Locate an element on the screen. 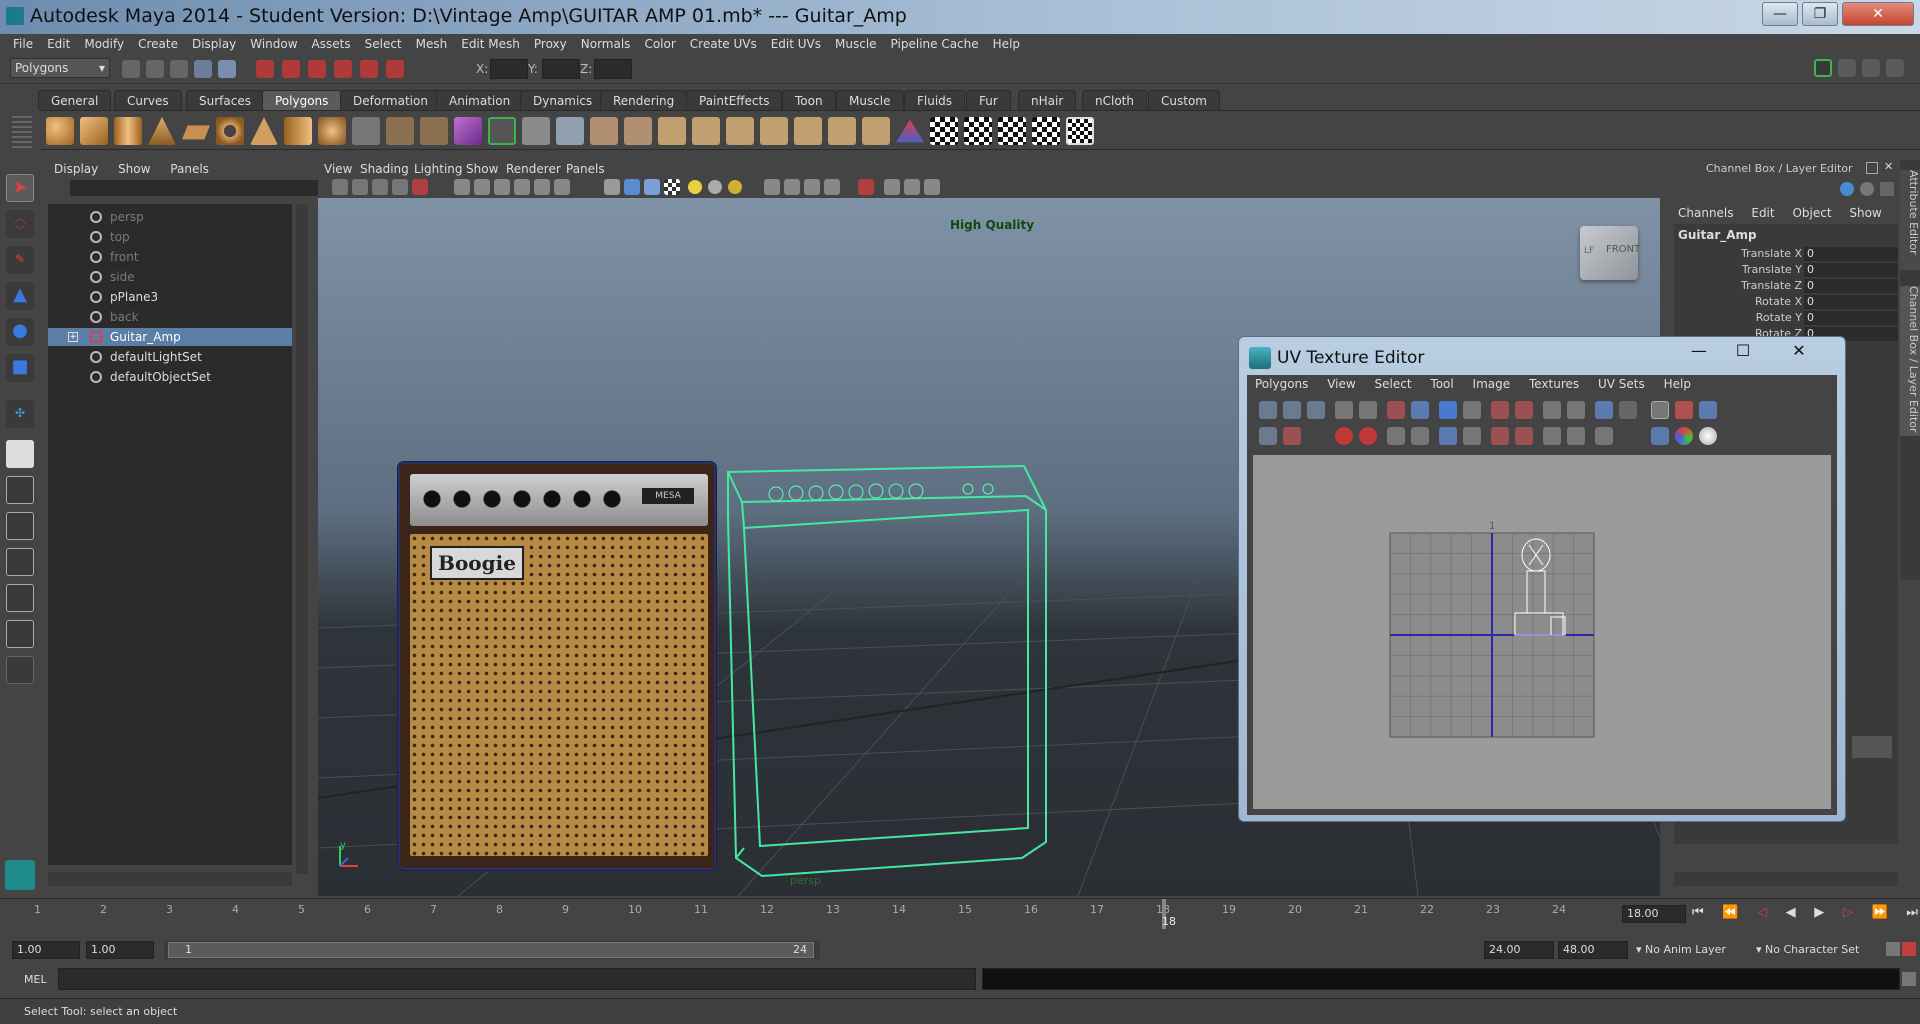 This screenshot has width=1920, height=1024. go-to-end-icon: ⏭ is located at coordinates (1912, 914).